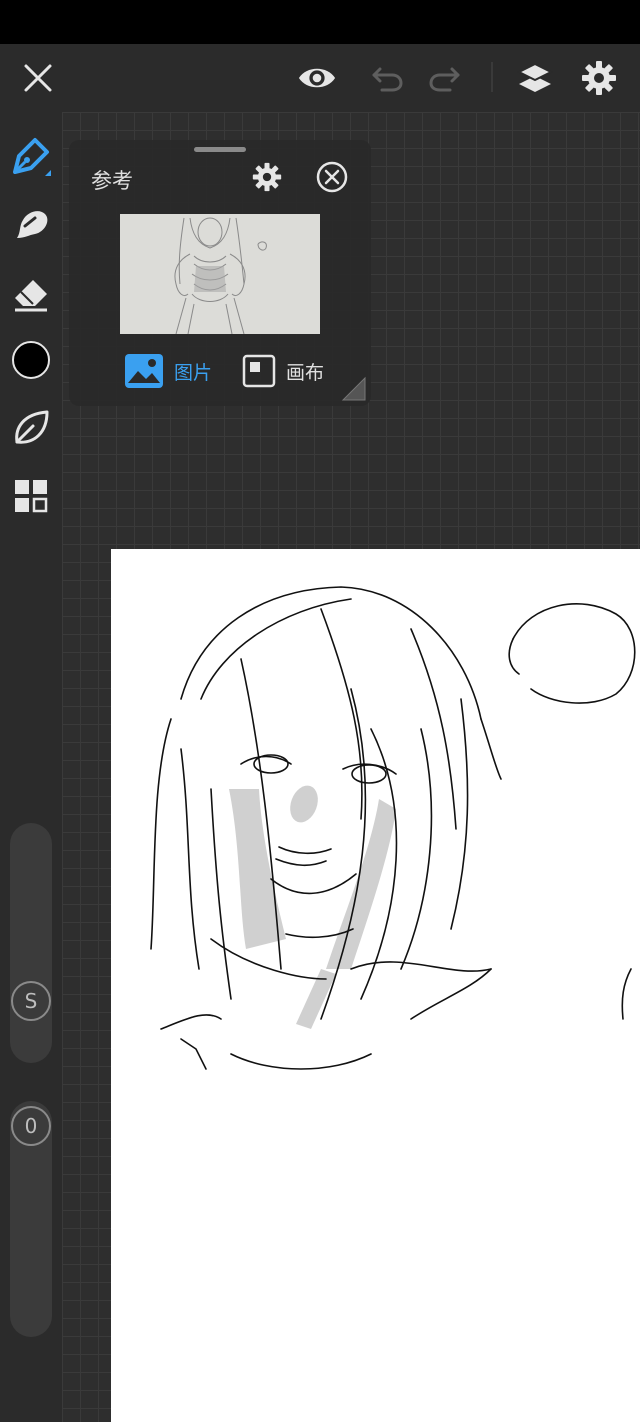 The height and width of the screenshot is (1422, 640). I want to click on tab-image-label: 图片, so click(193, 372).